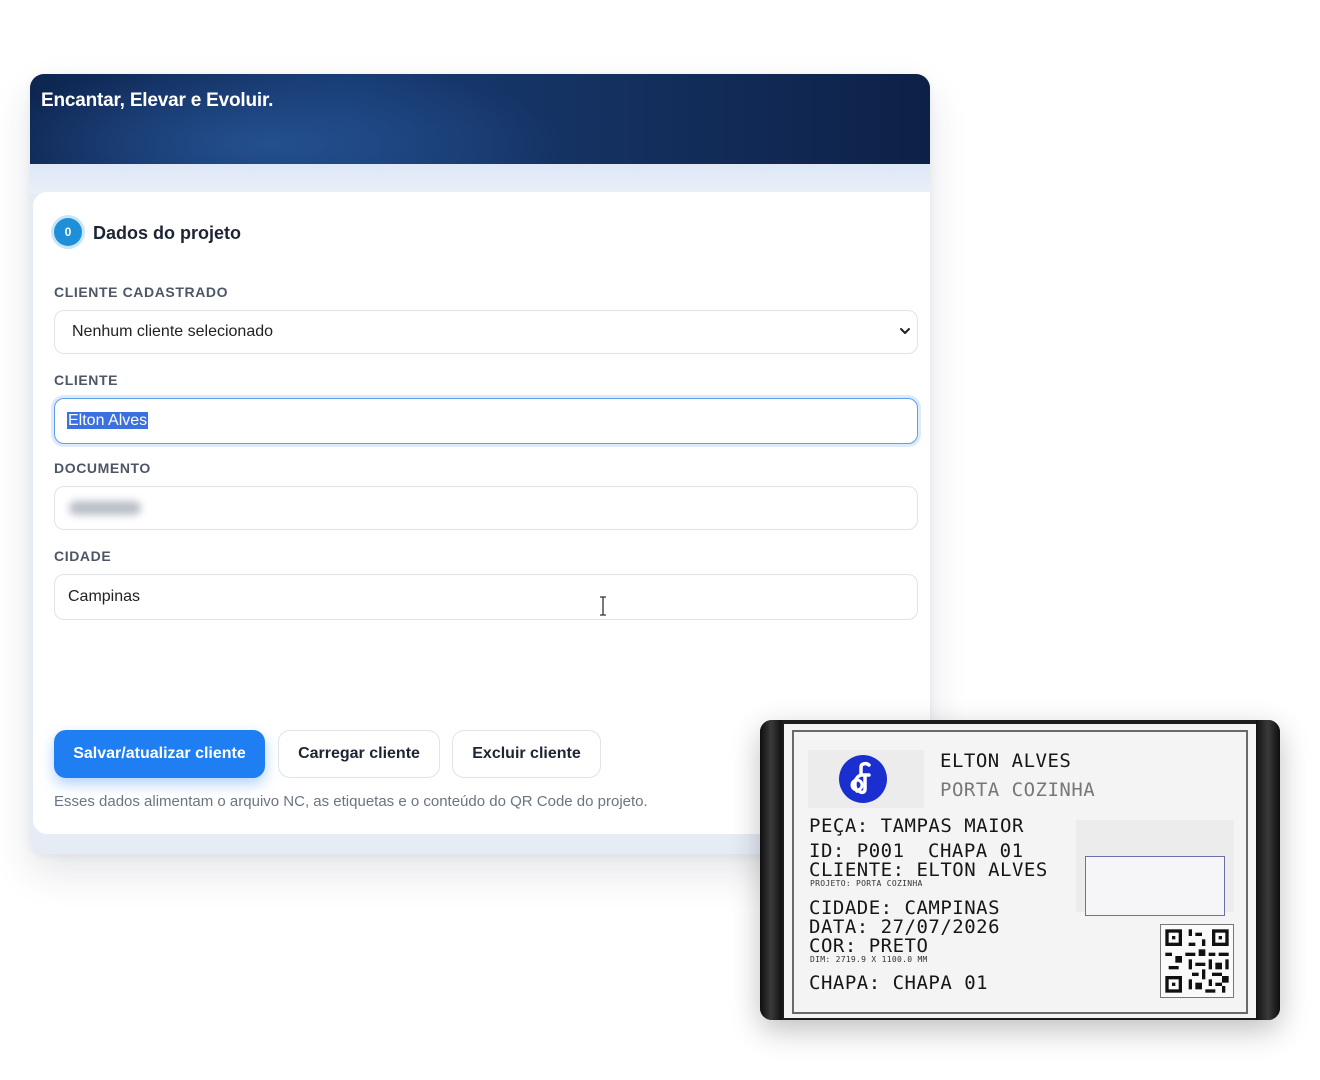 The width and height of the screenshot is (1320, 1080). What do you see at coordinates (359, 754) in the screenshot?
I see `load-client-button: Carregar cliente` at bounding box center [359, 754].